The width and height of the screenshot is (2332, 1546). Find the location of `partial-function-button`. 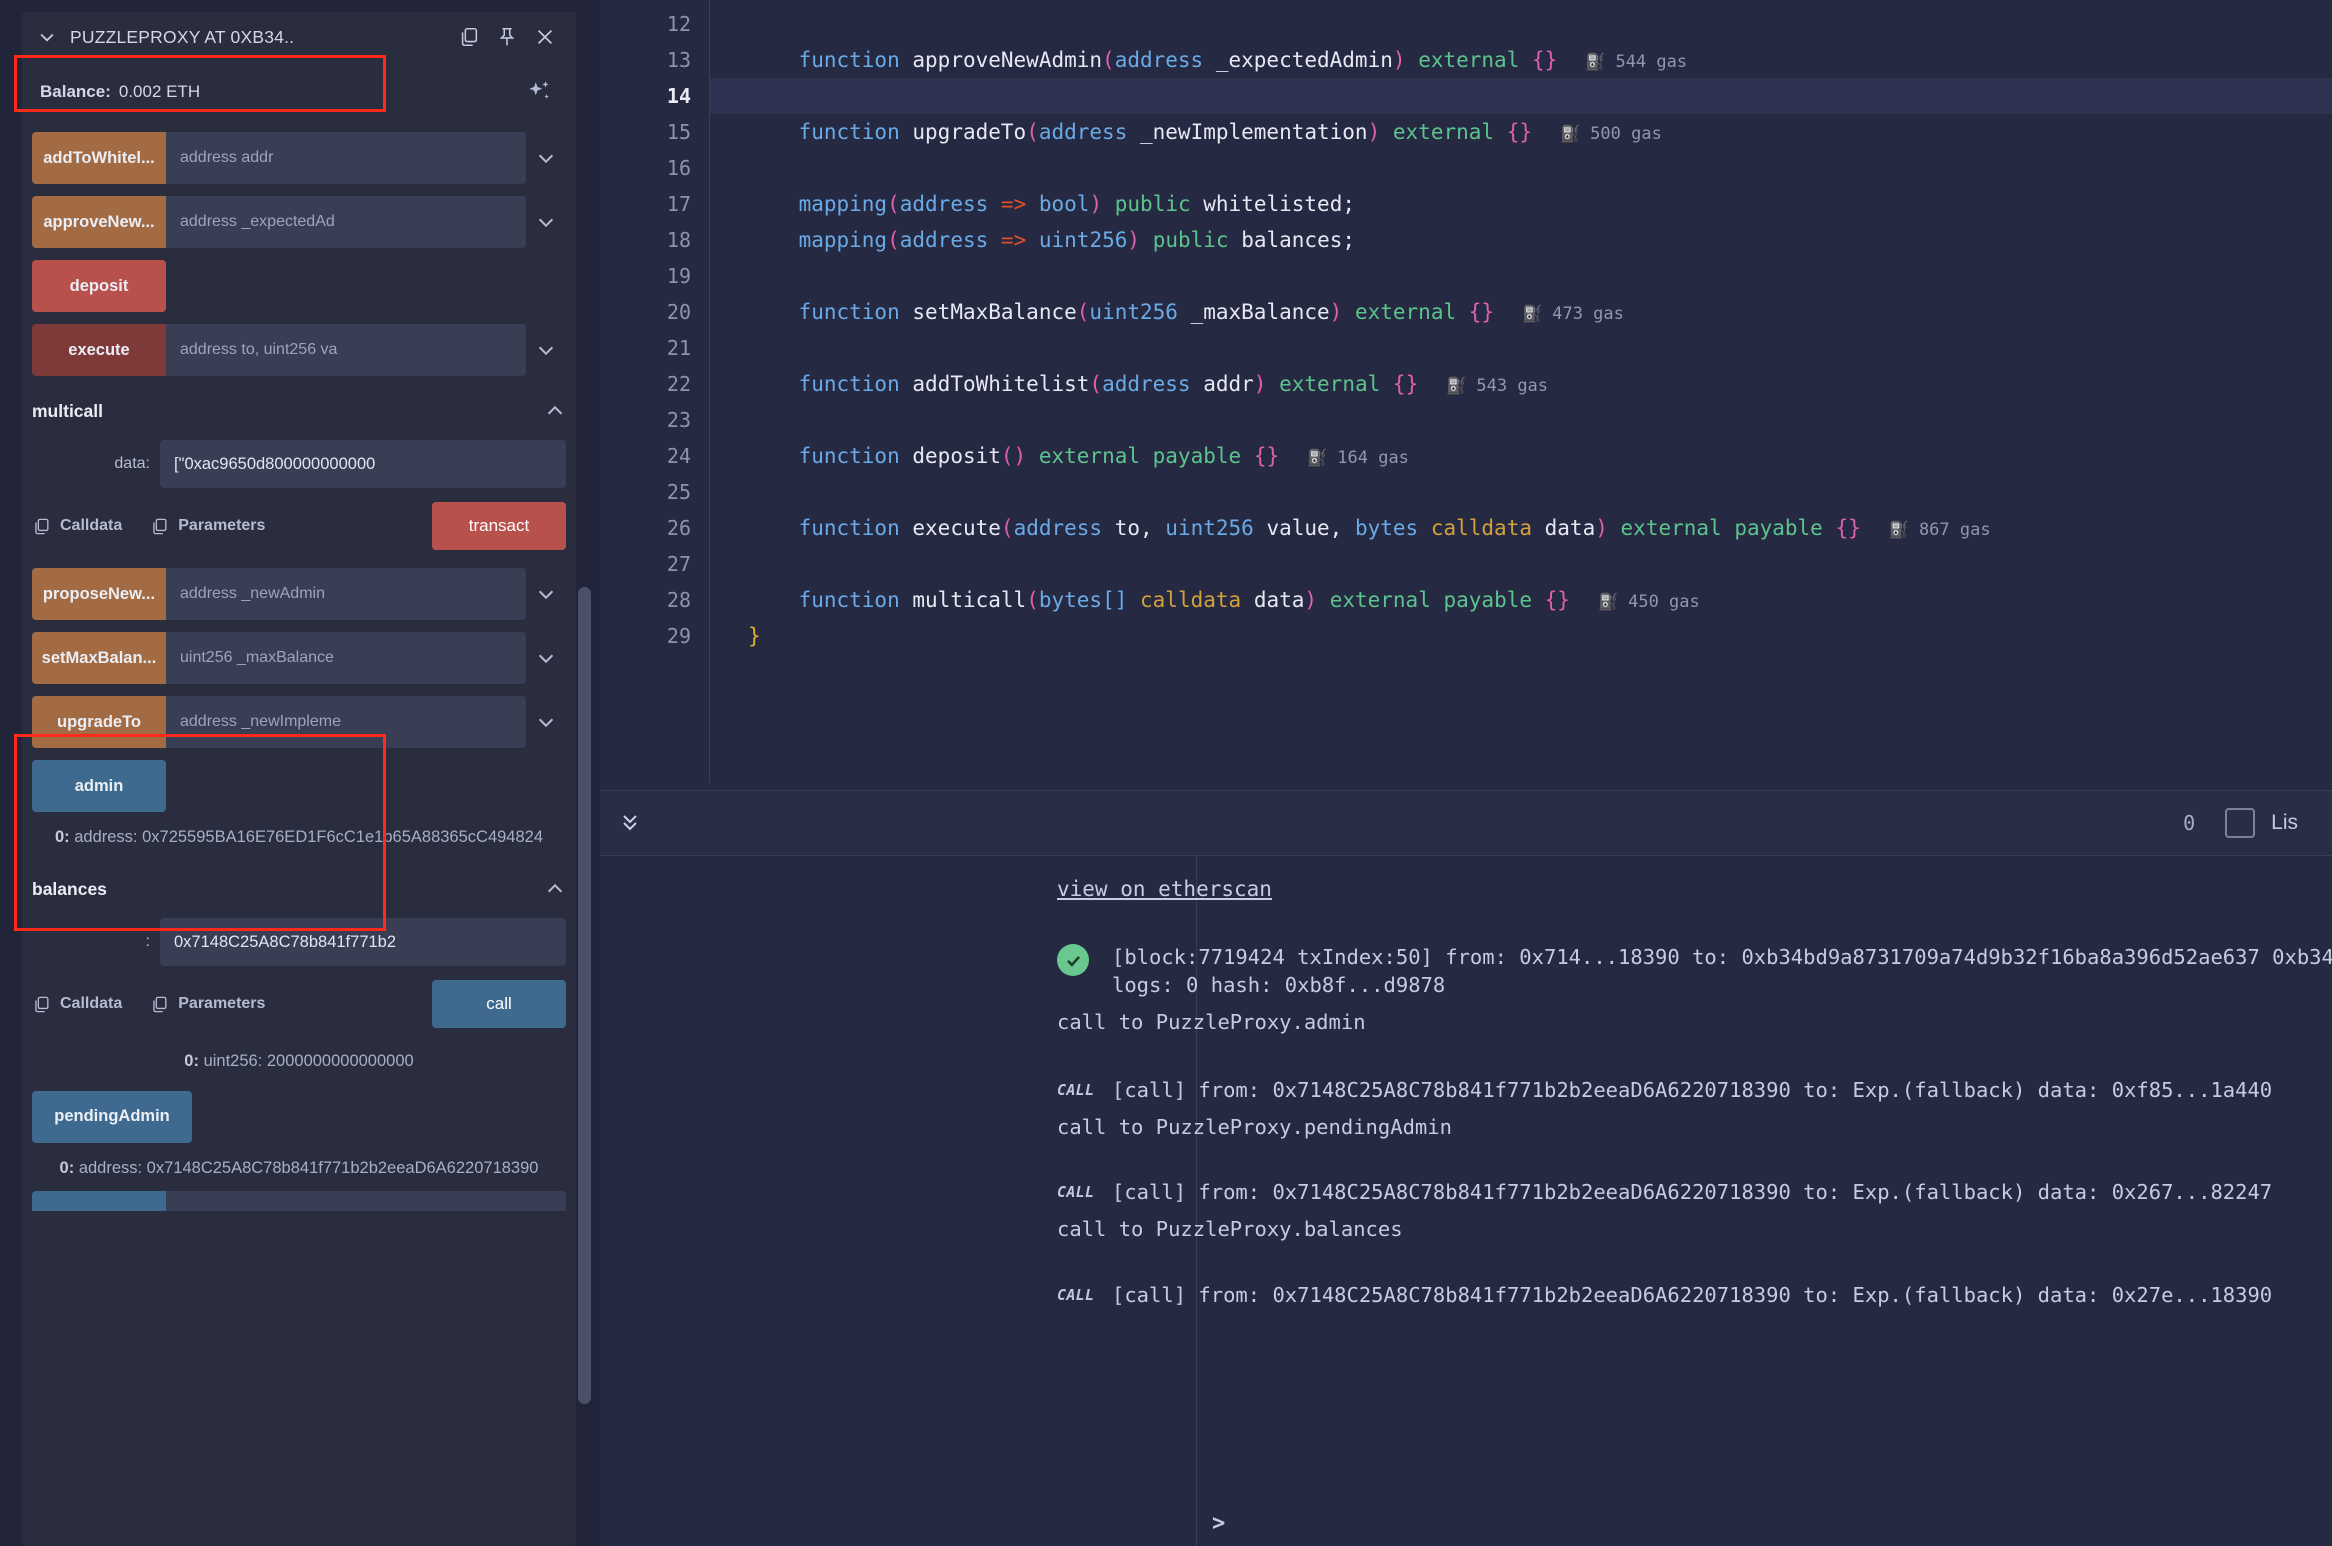

partial-function-button is located at coordinates (99, 1200).